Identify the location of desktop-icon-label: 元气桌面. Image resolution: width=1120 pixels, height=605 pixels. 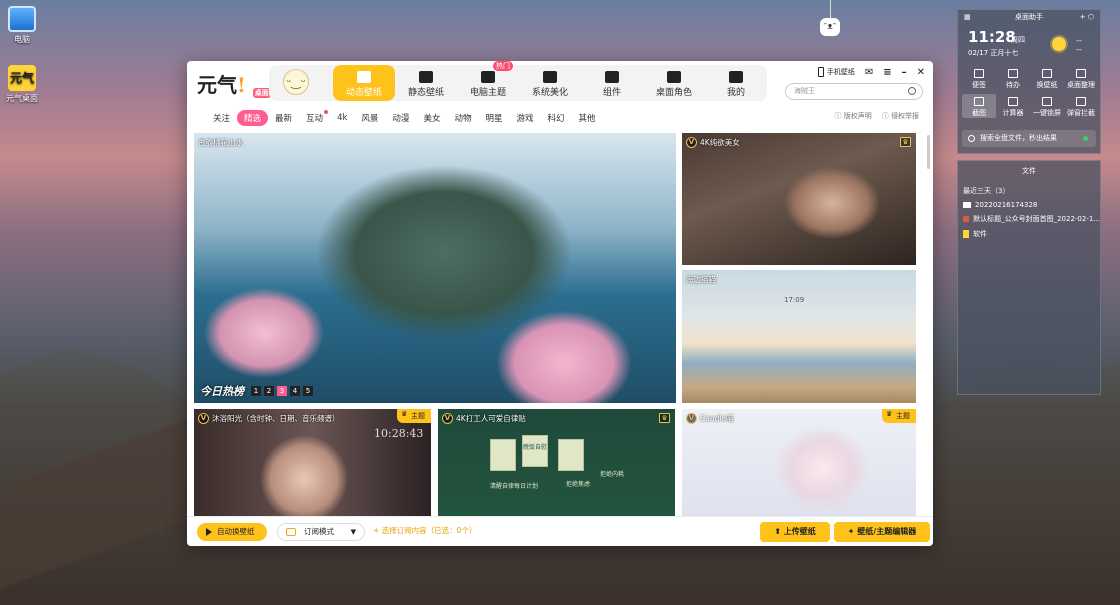
(22, 98).